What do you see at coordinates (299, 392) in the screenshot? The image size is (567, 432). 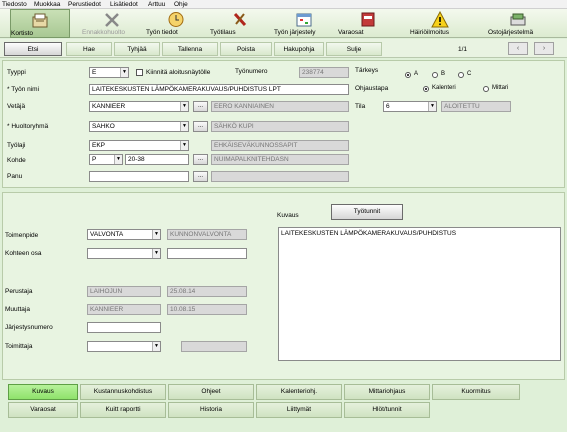 I see `tab-kalenteriohj: Kalenteriohj.` at bounding box center [299, 392].